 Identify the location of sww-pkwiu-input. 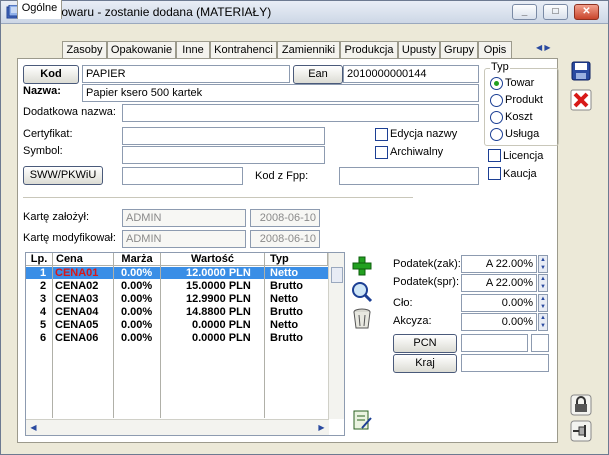
(182, 176).